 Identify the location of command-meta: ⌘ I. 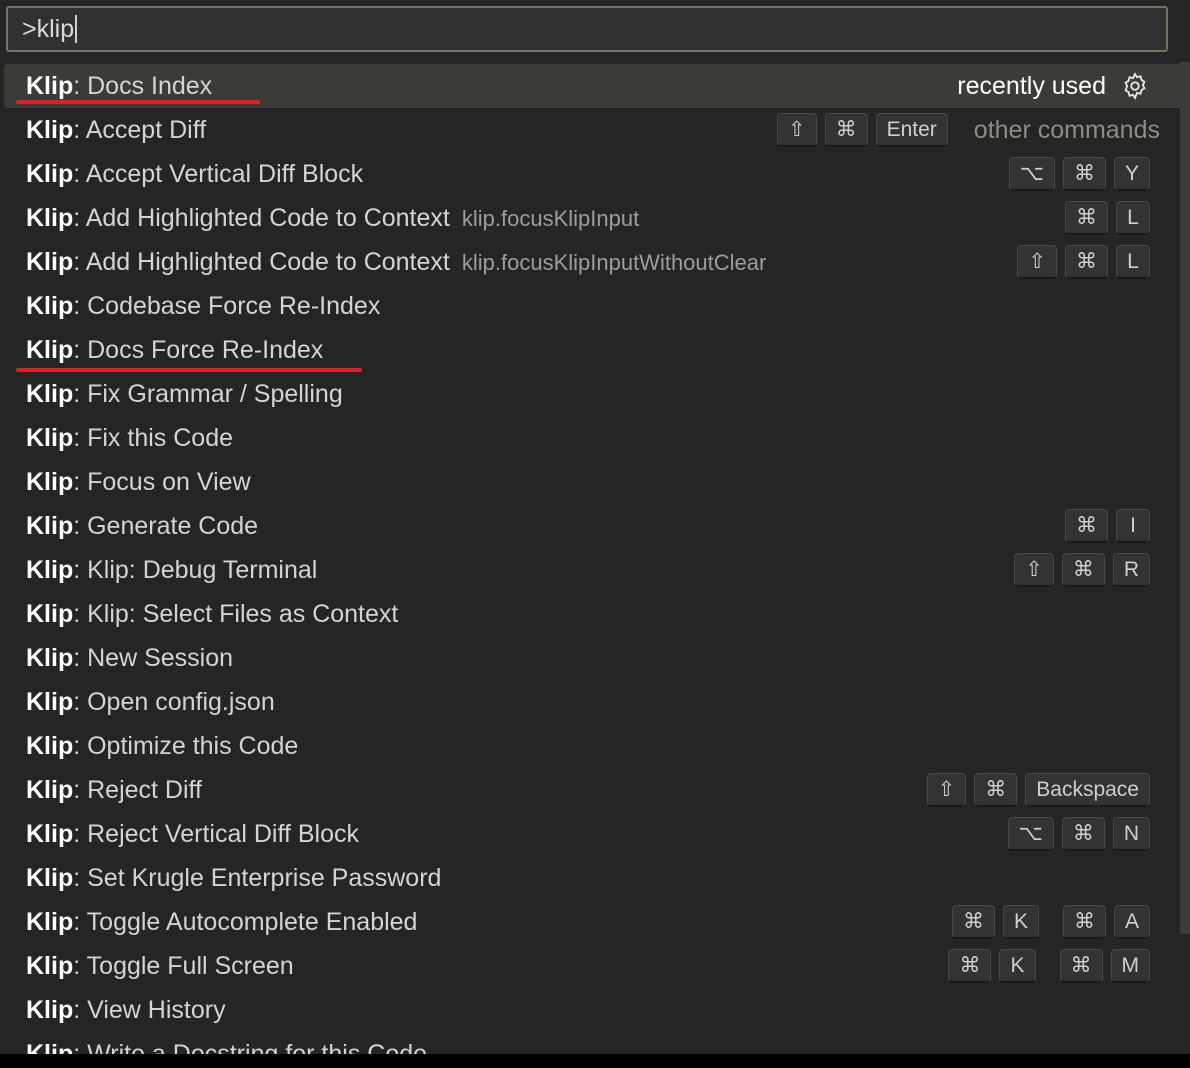
(1107, 526).